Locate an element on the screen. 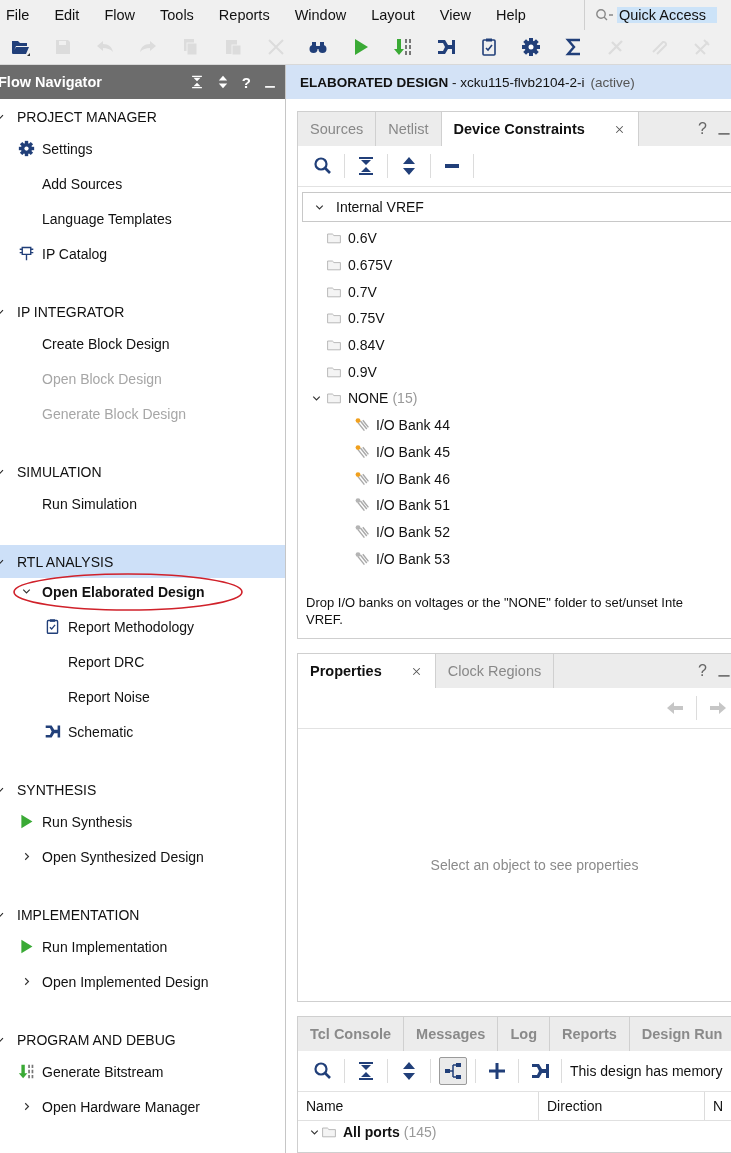 The image size is (731, 1153). menu-item: View is located at coordinates (455, 15).